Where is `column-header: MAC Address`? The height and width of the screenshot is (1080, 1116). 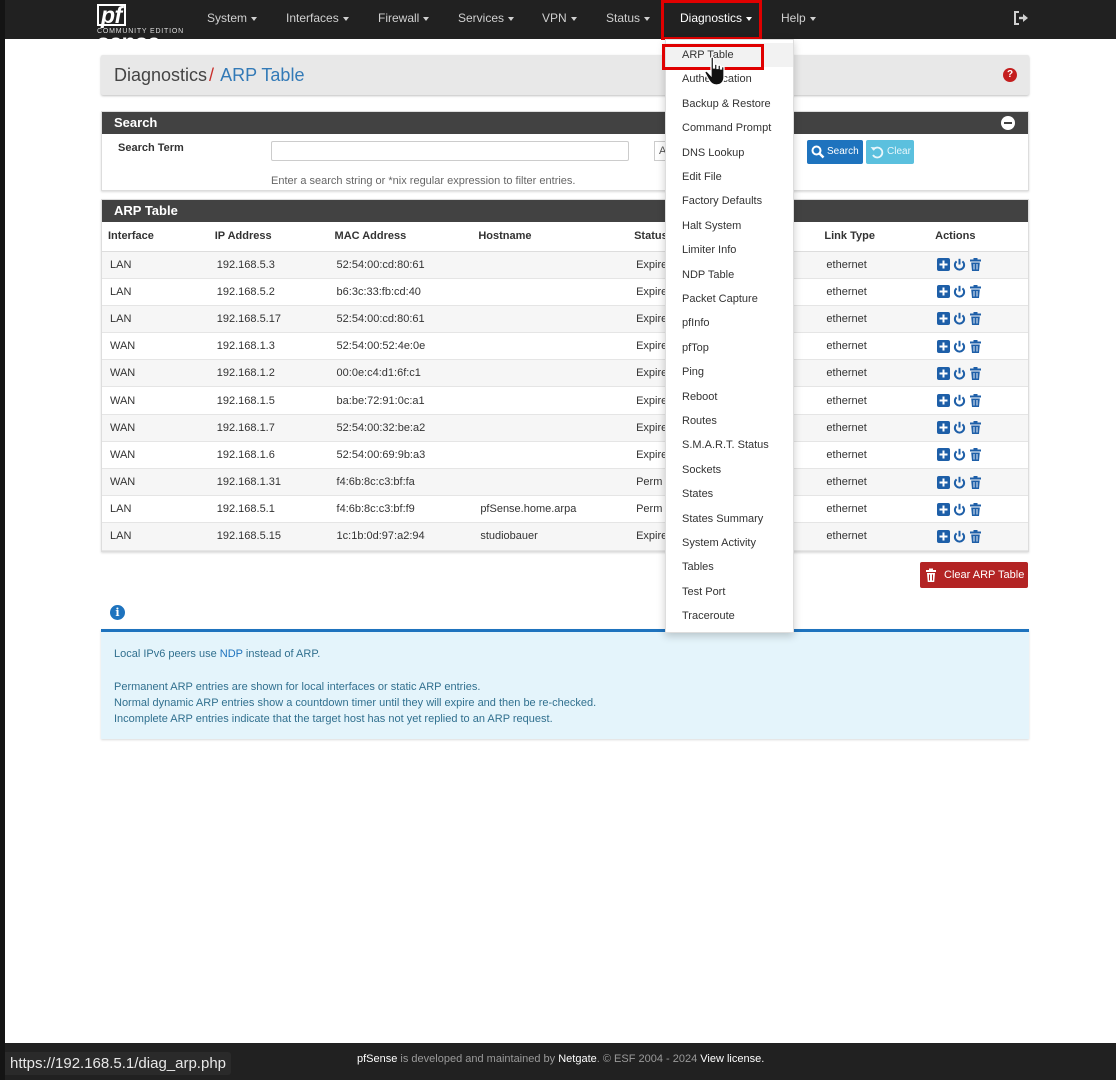 column-header: MAC Address is located at coordinates (400, 237).